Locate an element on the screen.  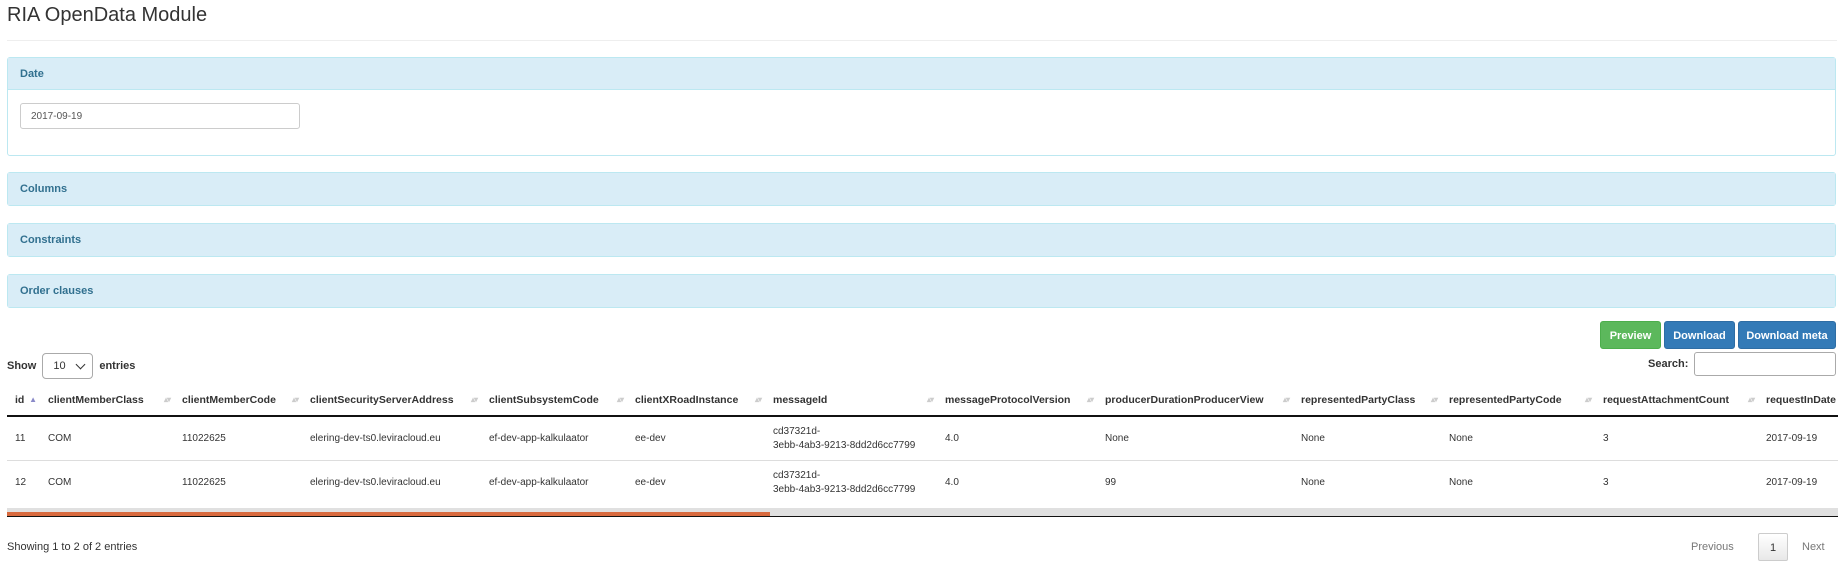
column-header-clientMemberClass: clientMemberClass ▴▾ is located at coordinates (107, 401).